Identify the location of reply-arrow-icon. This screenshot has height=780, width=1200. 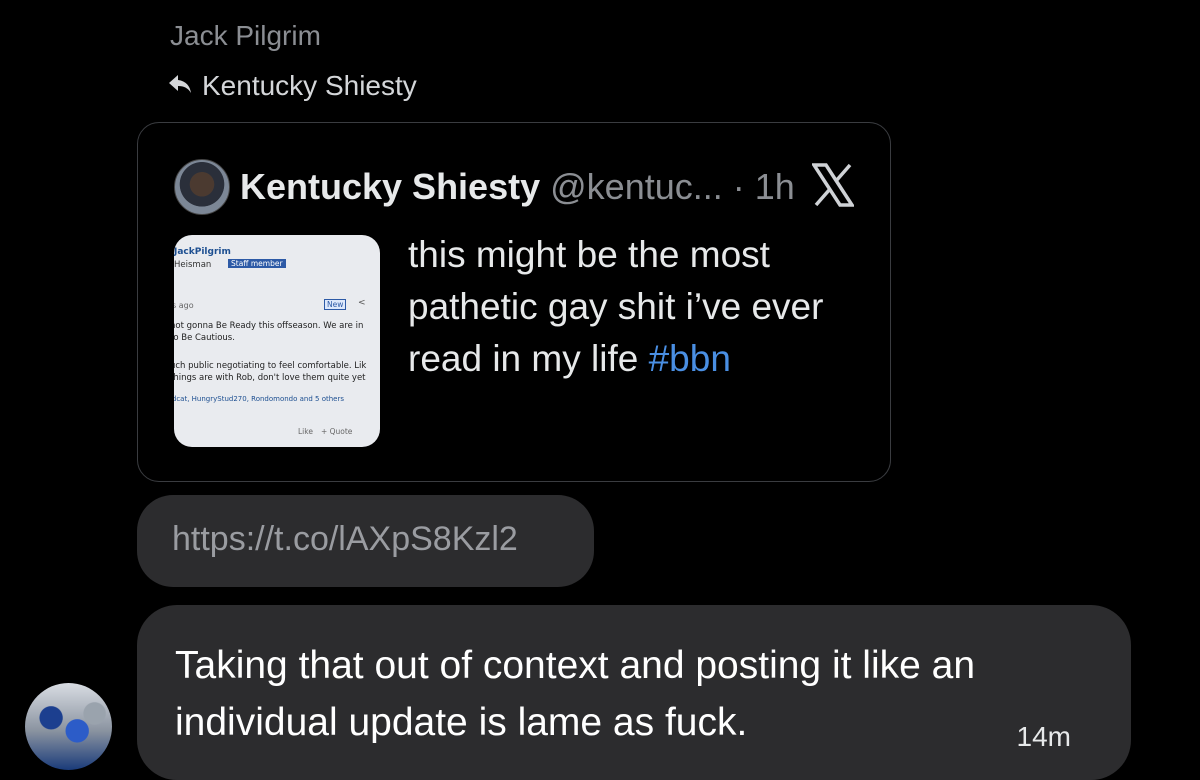
(180, 86).